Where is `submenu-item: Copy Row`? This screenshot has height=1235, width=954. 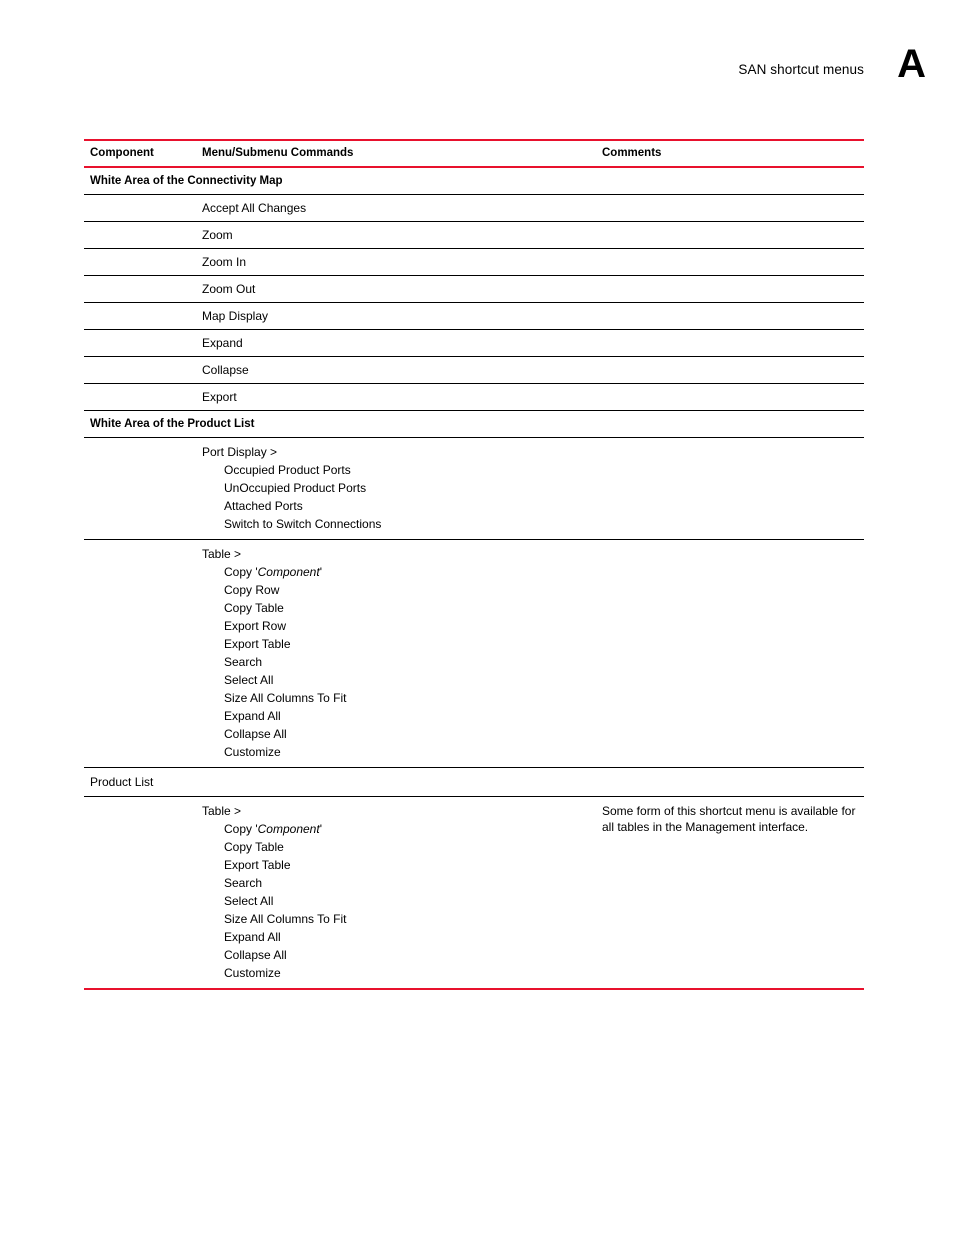
submenu-item: Copy Row is located at coordinates (252, 590).